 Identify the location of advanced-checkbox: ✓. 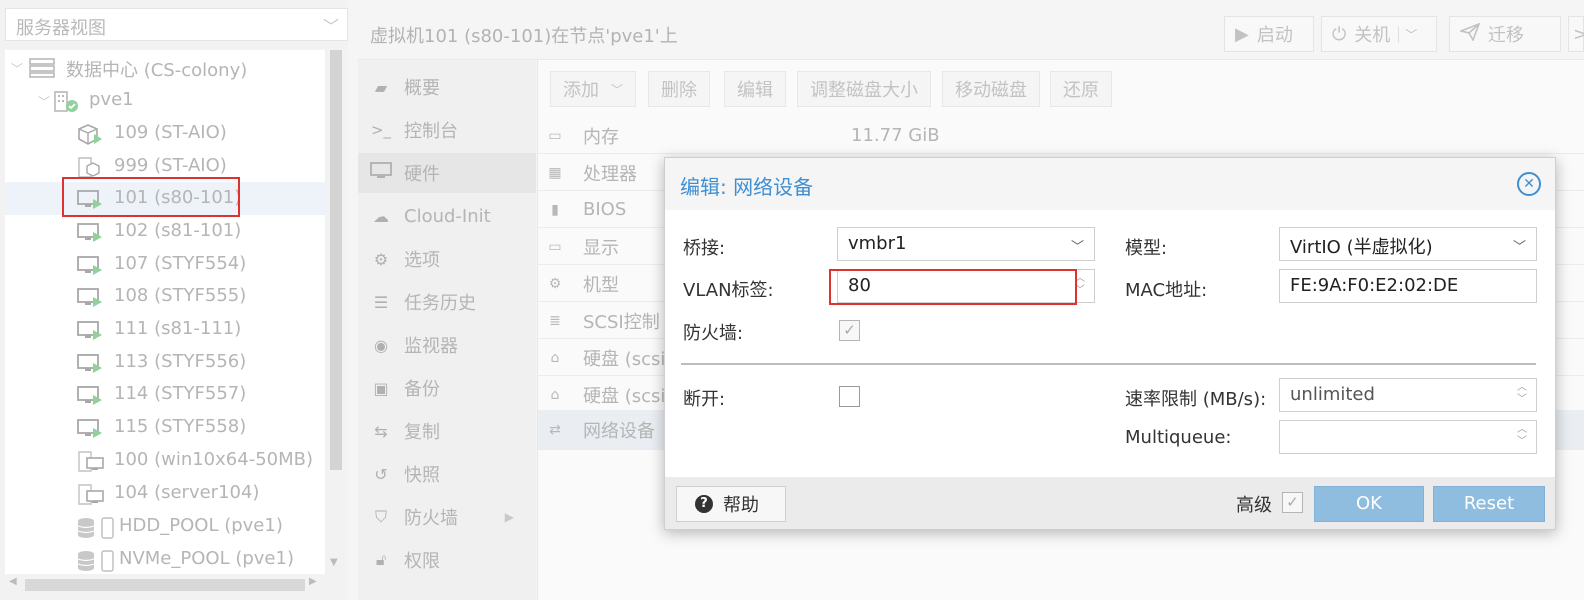
(1292, 502).